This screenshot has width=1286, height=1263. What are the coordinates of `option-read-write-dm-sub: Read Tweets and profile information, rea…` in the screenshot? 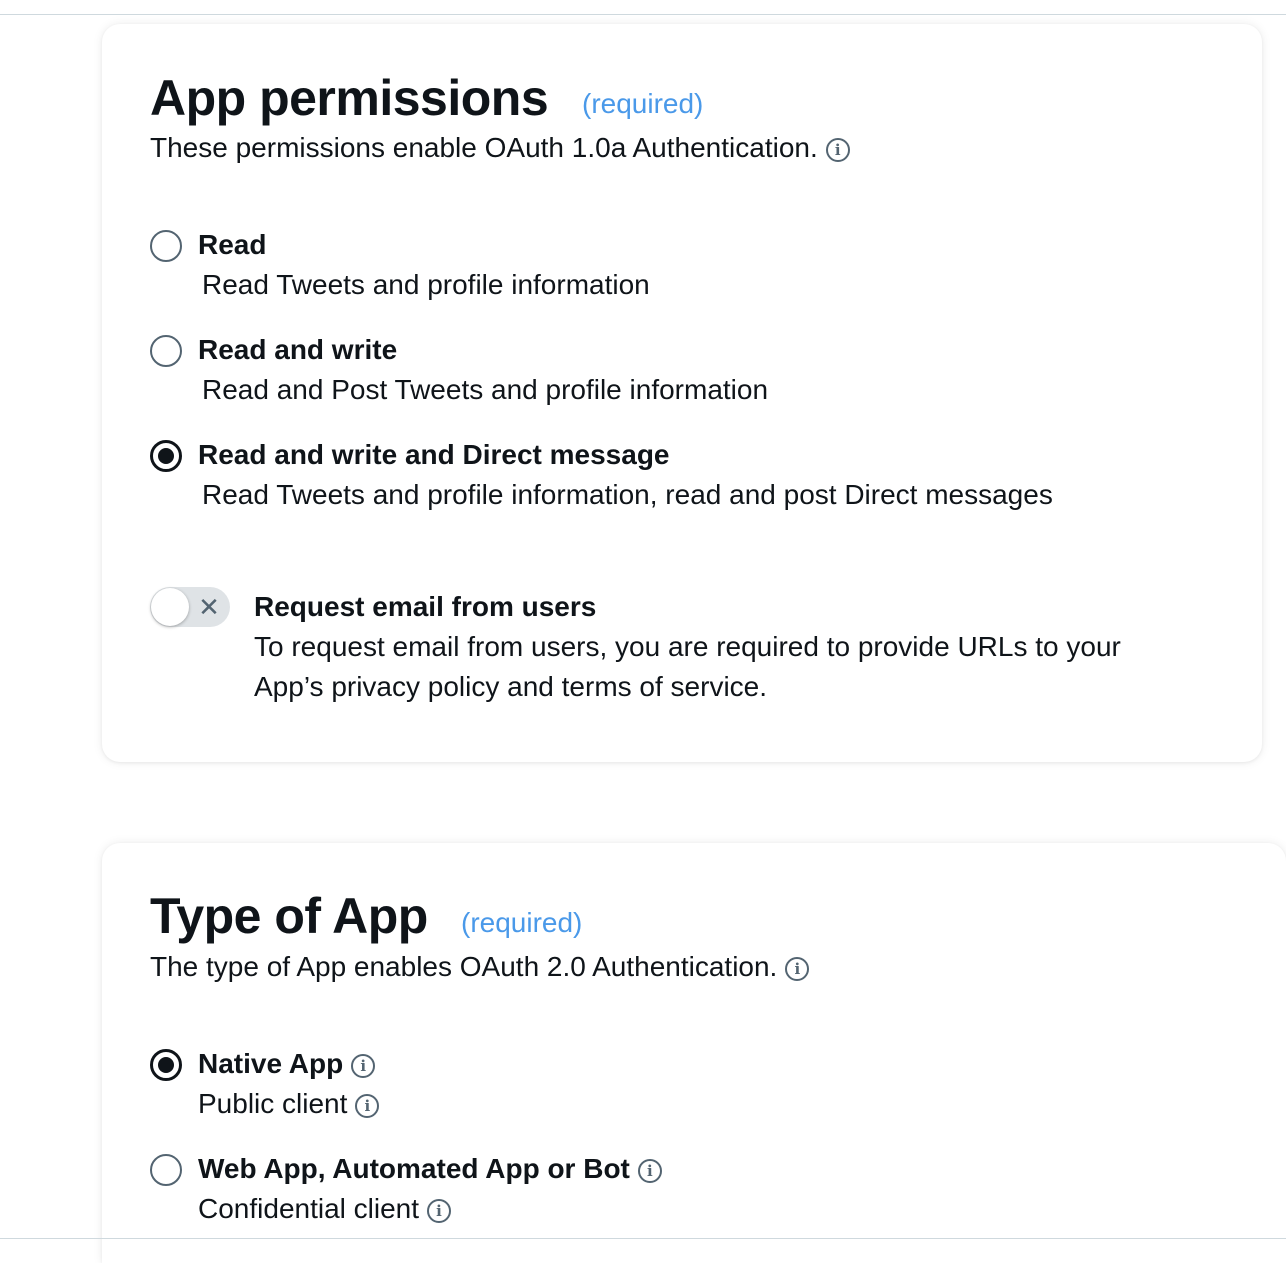 It's located at (627, 494).